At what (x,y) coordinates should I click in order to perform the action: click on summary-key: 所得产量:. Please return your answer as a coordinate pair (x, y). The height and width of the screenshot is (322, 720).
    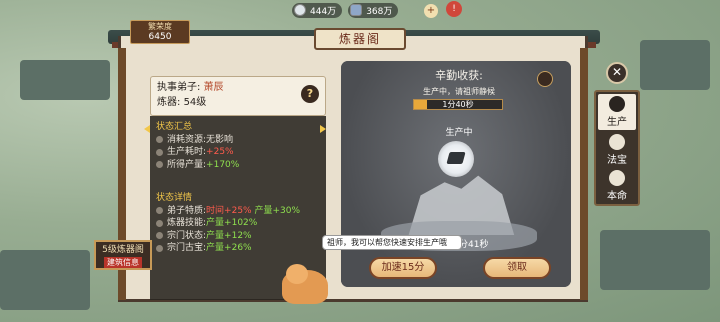
    Looking at the image, I should click on (187, 164).